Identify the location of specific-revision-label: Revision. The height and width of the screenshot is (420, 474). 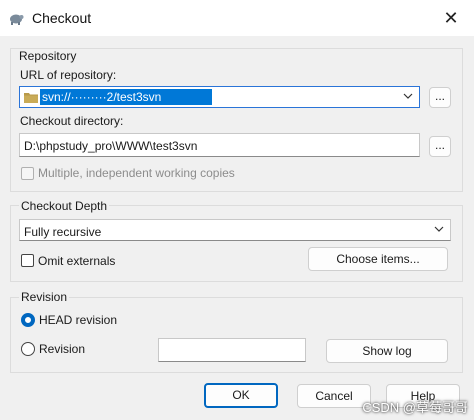
(62, 349).